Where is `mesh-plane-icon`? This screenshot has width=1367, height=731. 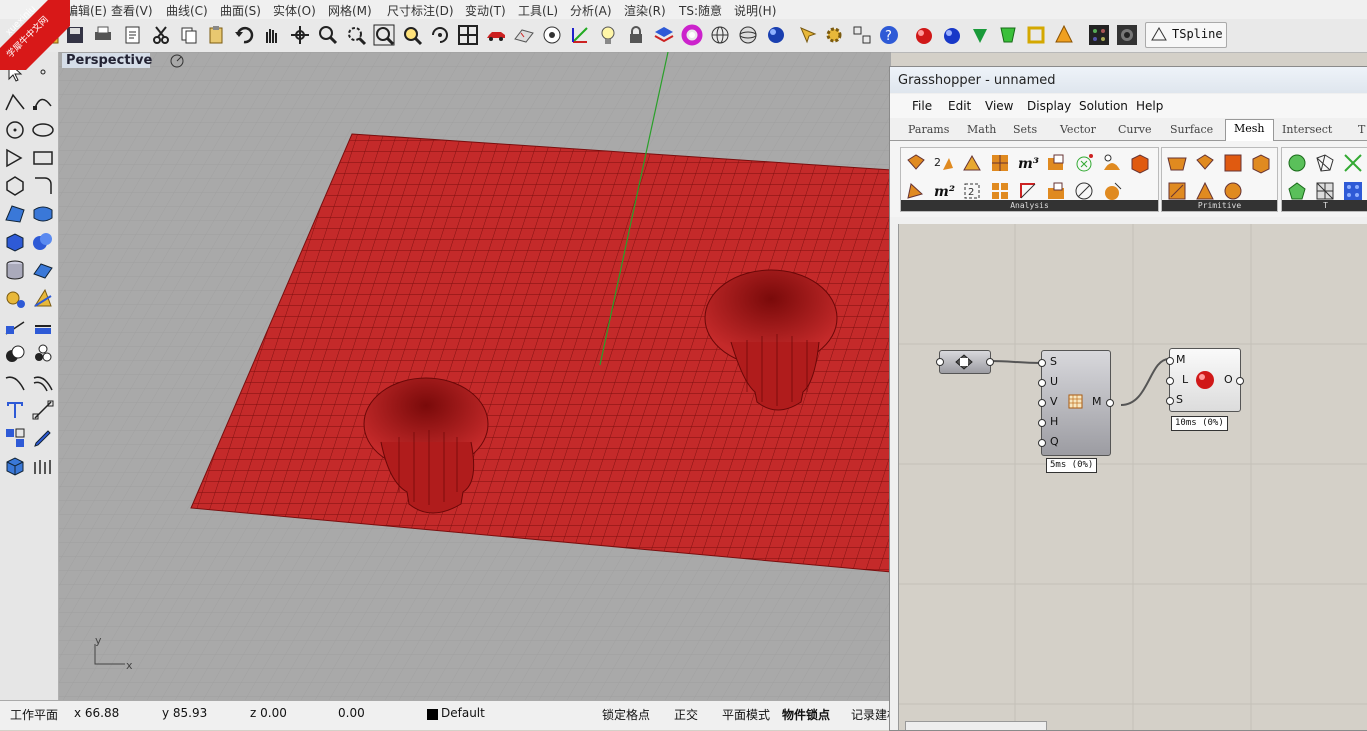 mesh-plane-icon is located at coordinates (43, 270).